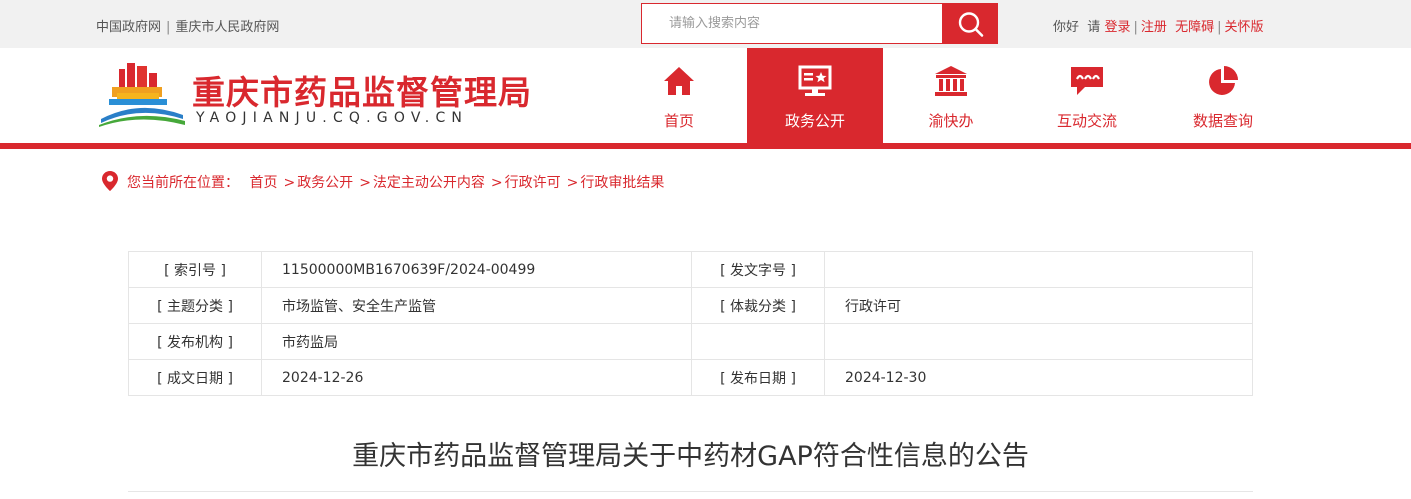 This screenshot has height=499, width=1411. I want to click on home-icon, so click(679, 81).